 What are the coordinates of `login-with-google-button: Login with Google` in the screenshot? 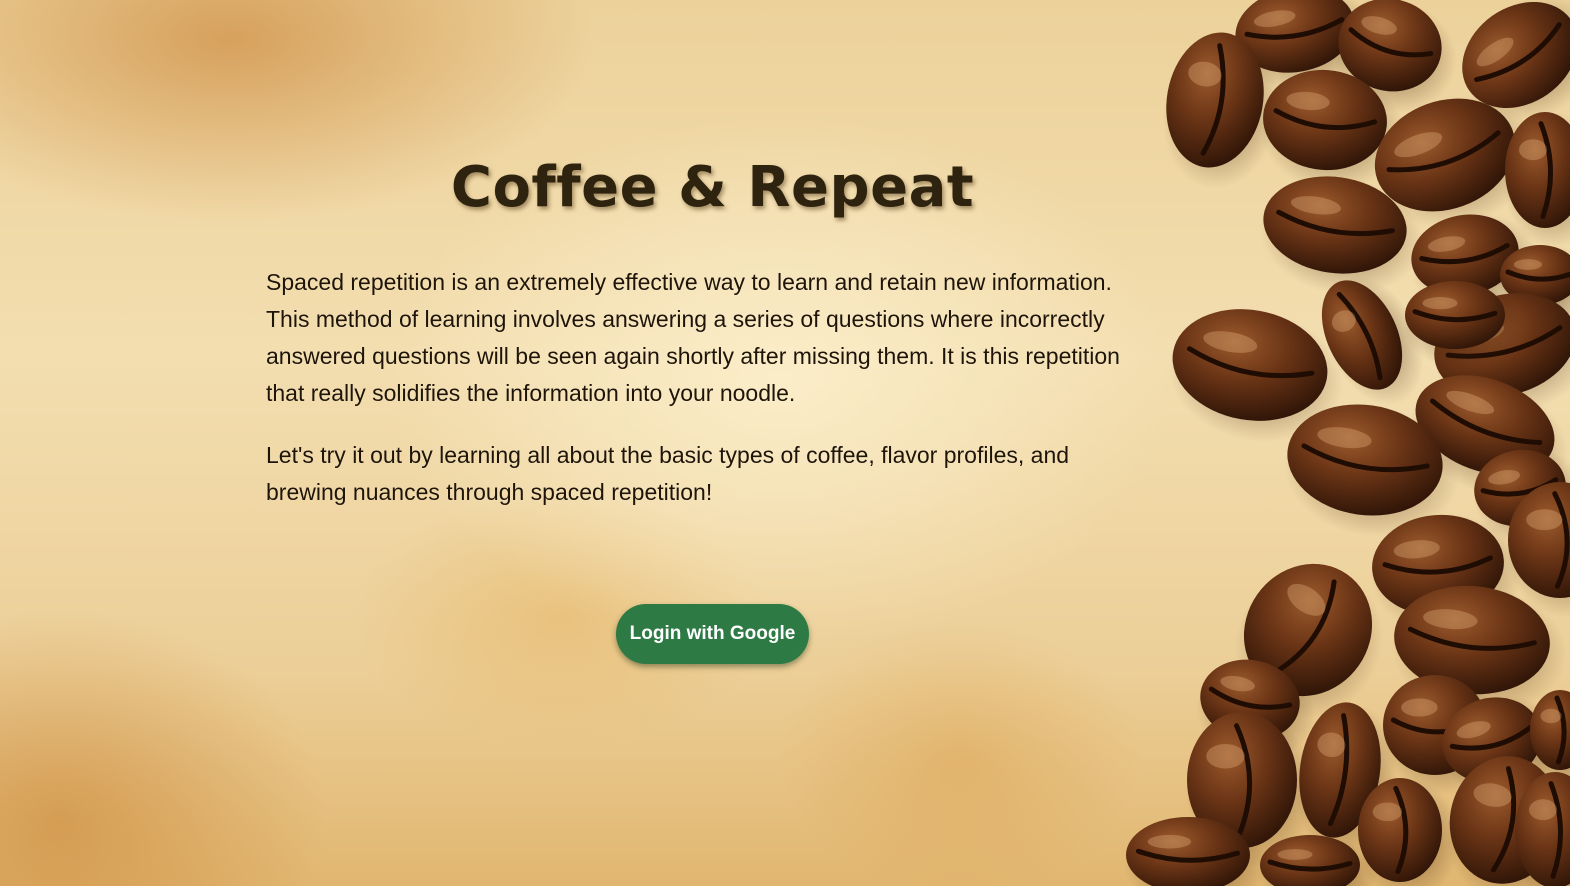 It's located at (712, 634).